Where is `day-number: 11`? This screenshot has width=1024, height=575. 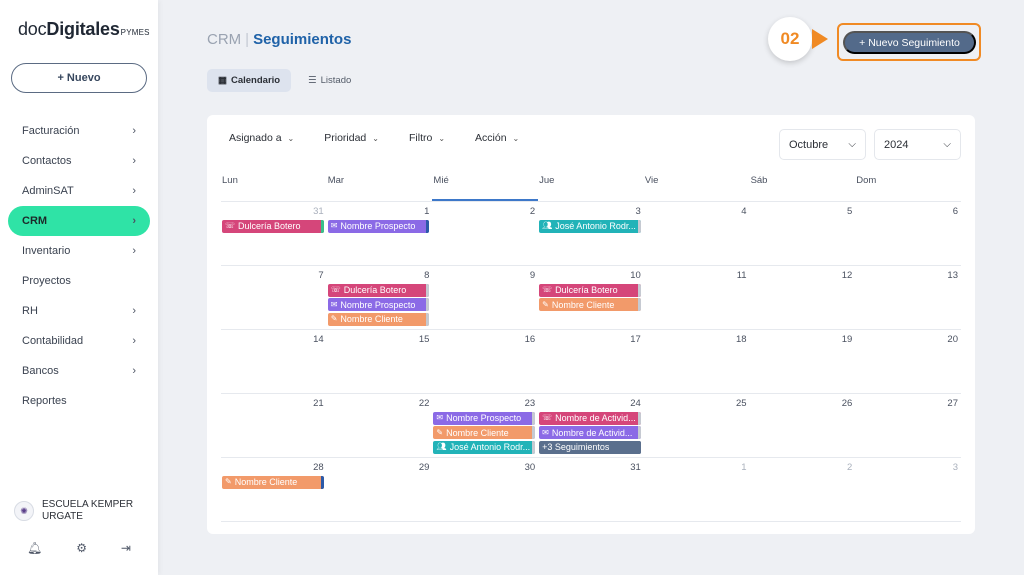
day-number: 11 is located at coordinates (741, 275).